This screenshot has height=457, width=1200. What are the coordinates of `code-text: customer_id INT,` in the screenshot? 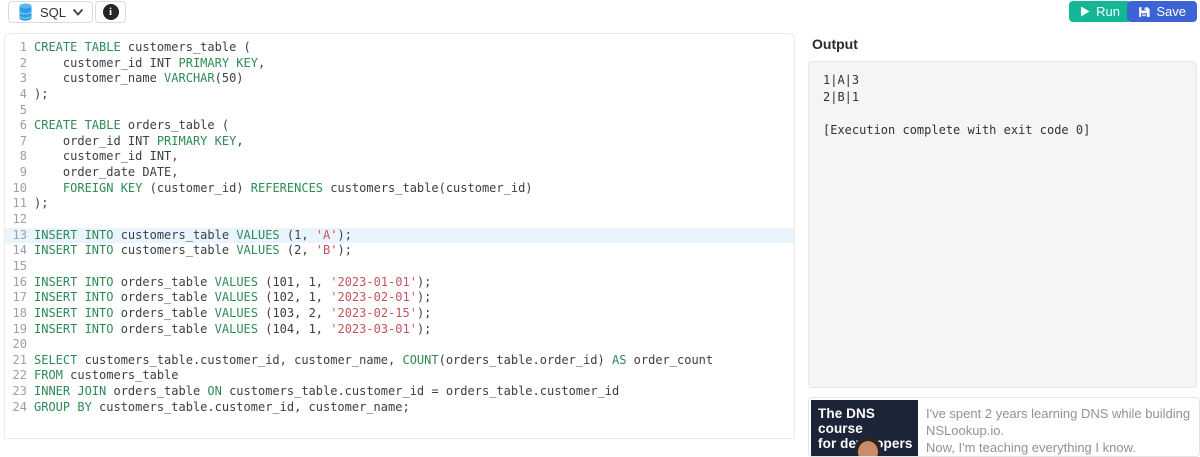 It's located at (106, 156).